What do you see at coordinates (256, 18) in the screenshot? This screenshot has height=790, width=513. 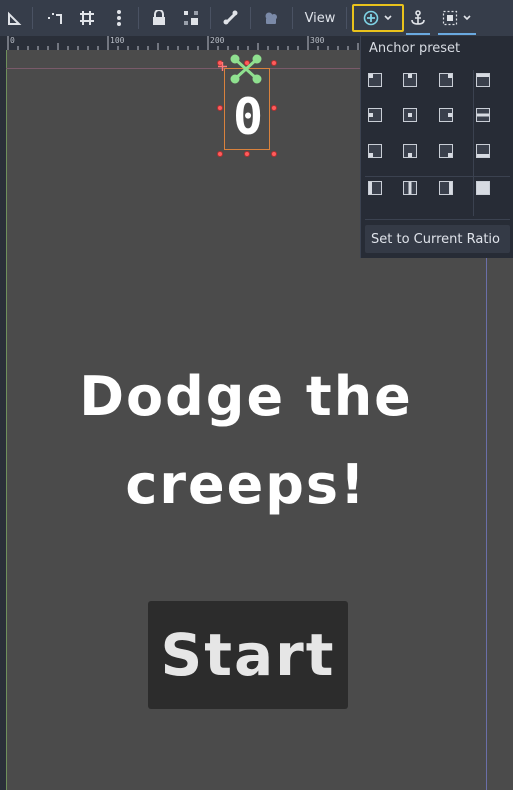 I see `editor-toolbar: View` at bounding box center [256, 18].